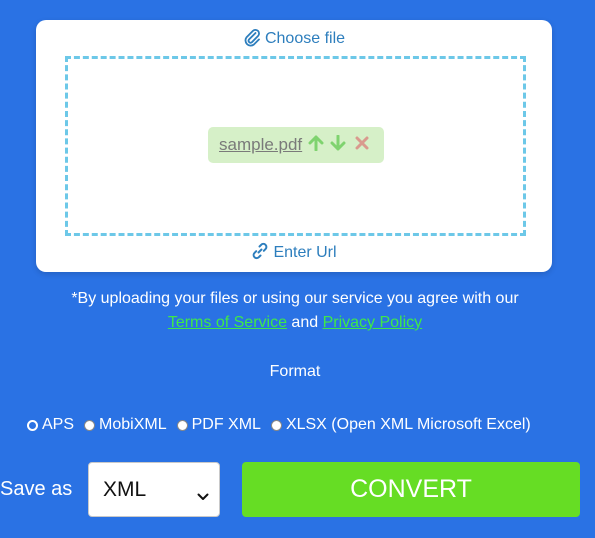  I want to click on chevron-down-icon, so click(203, 495).